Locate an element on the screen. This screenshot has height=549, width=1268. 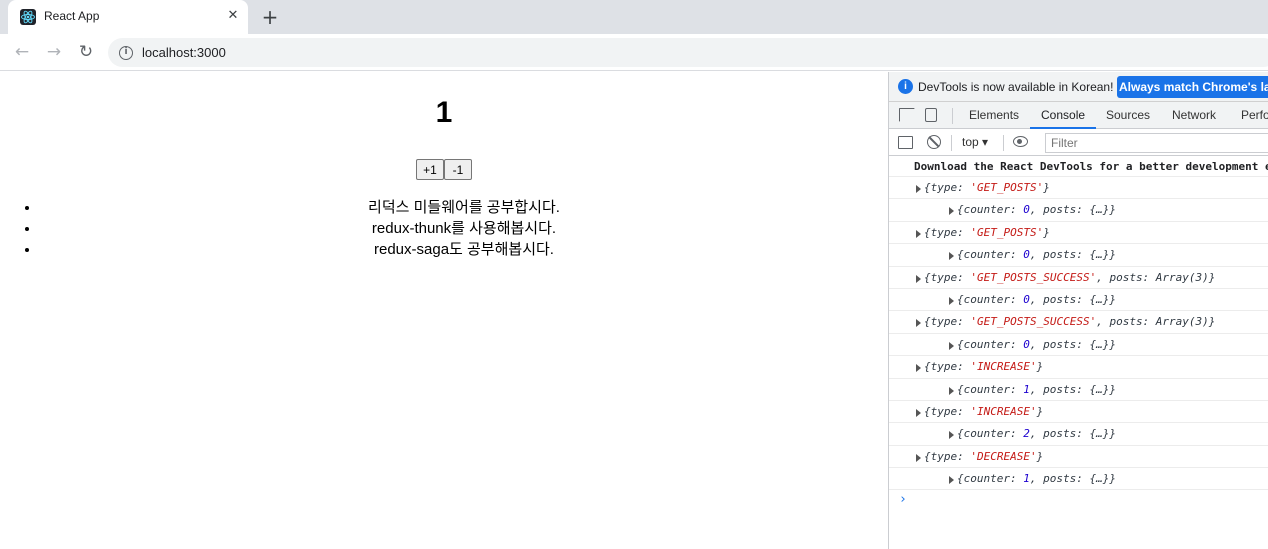
info-icon: i is located at coordinates (905, 86).